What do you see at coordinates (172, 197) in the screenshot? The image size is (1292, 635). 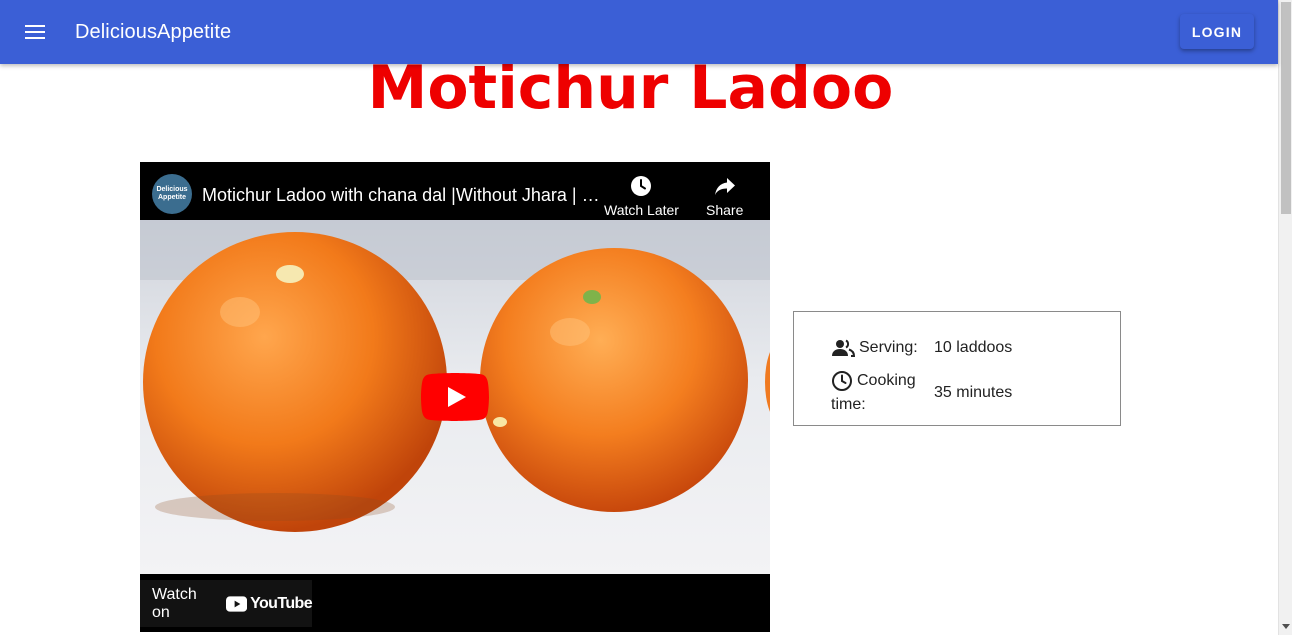 I see `channel-avatar-line2: Appetite` at bounding box center [172, 197].